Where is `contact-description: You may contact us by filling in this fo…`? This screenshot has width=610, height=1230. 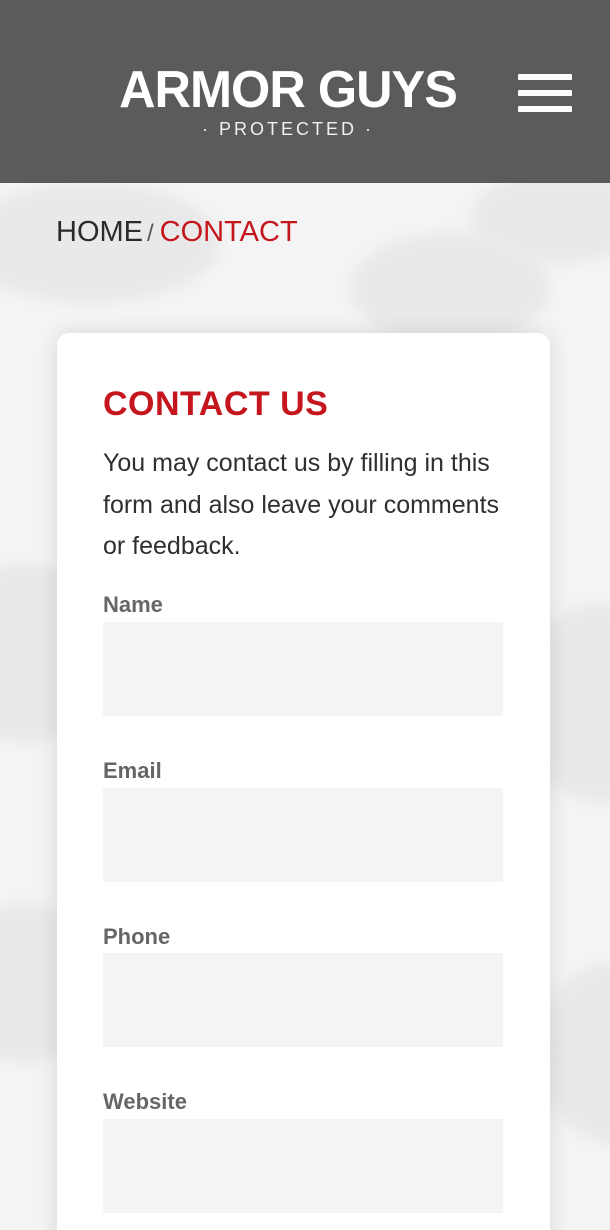 contact-description: You may contact us by filling in this fo… is located at coordinates (301, 504).